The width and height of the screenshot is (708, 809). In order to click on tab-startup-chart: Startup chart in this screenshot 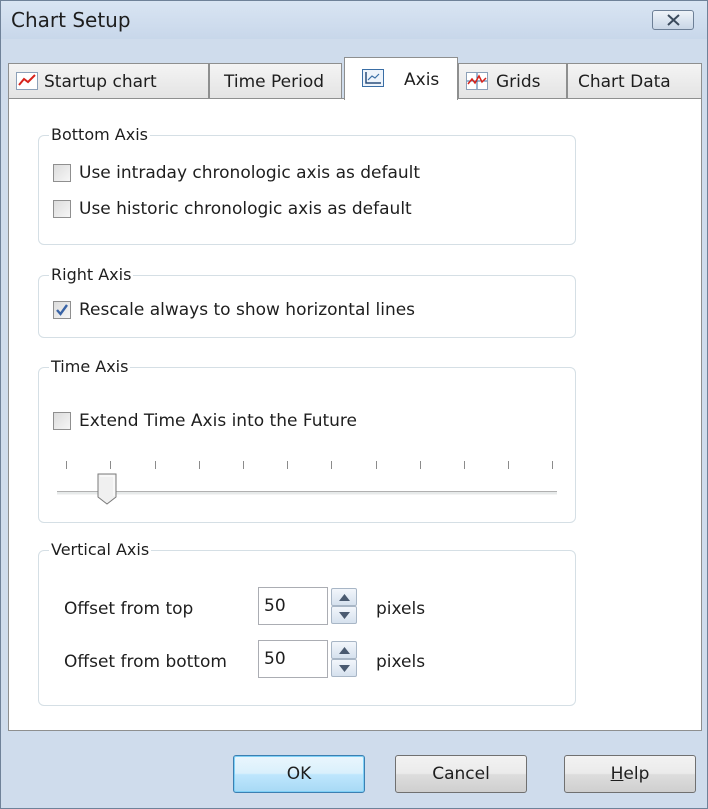, I will do `click(108, 81)`.